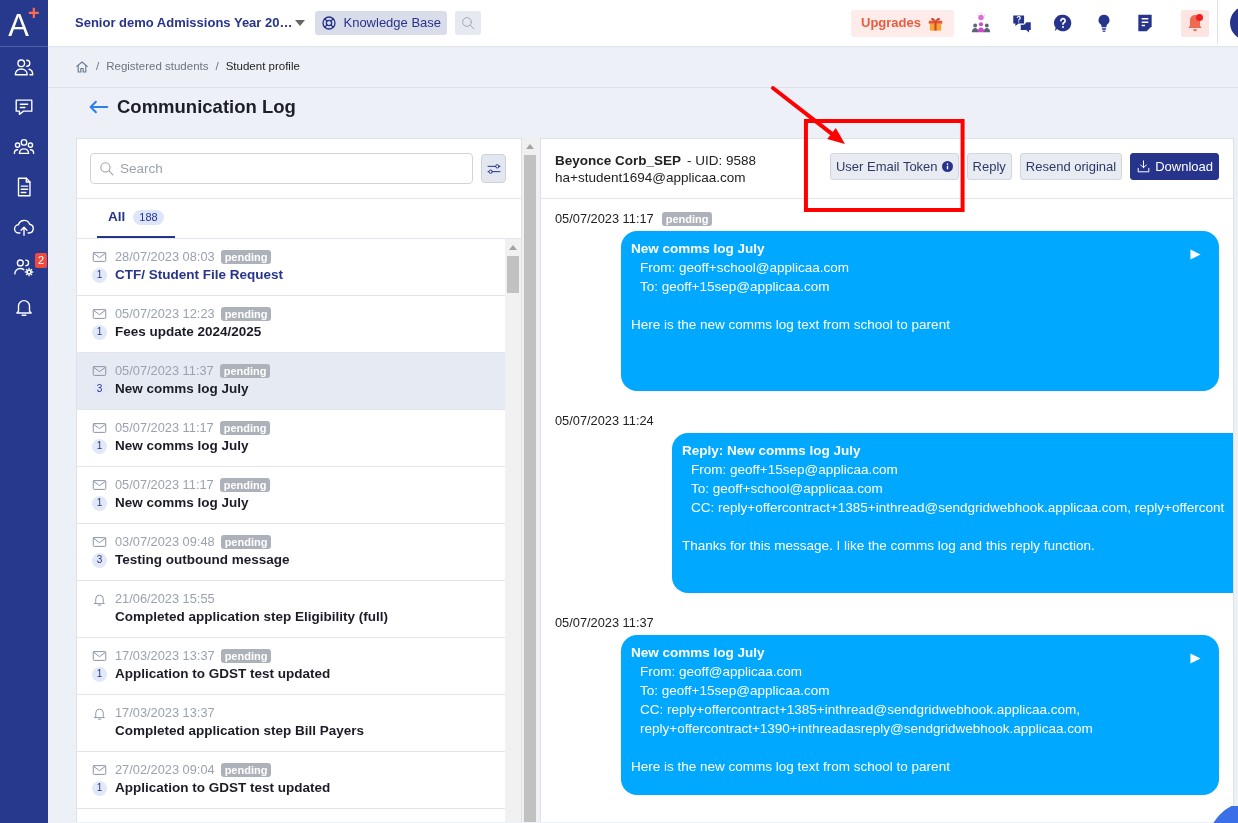 This screenshot has height=823, width=1238. Describe the element at coordinates (148, 217) in the screenshot. I see `count-badge: 188` at that location.